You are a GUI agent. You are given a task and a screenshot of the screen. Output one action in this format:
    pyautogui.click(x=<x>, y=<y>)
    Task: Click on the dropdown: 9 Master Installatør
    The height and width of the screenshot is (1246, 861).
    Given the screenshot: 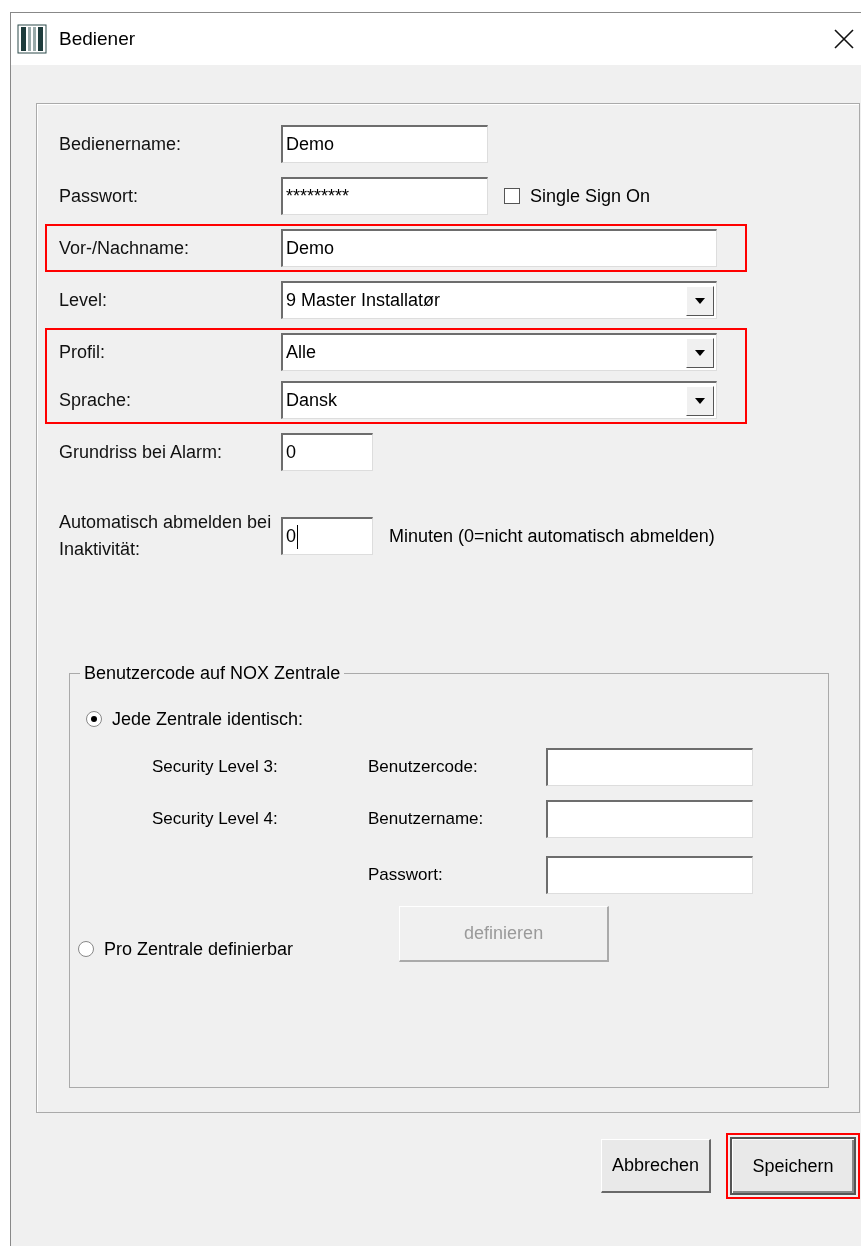 What is the action you would take?
    pyautogui.click(x=499, y=300)
    